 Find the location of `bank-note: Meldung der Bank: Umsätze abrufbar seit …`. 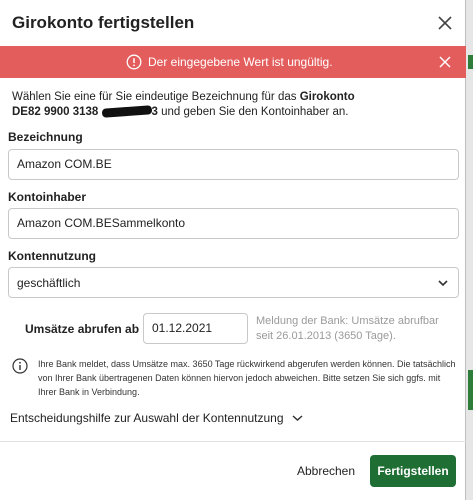

bank-note: Meldung der Bank: Umsätze abrufbar seit … is located at coordinates (347, 328).